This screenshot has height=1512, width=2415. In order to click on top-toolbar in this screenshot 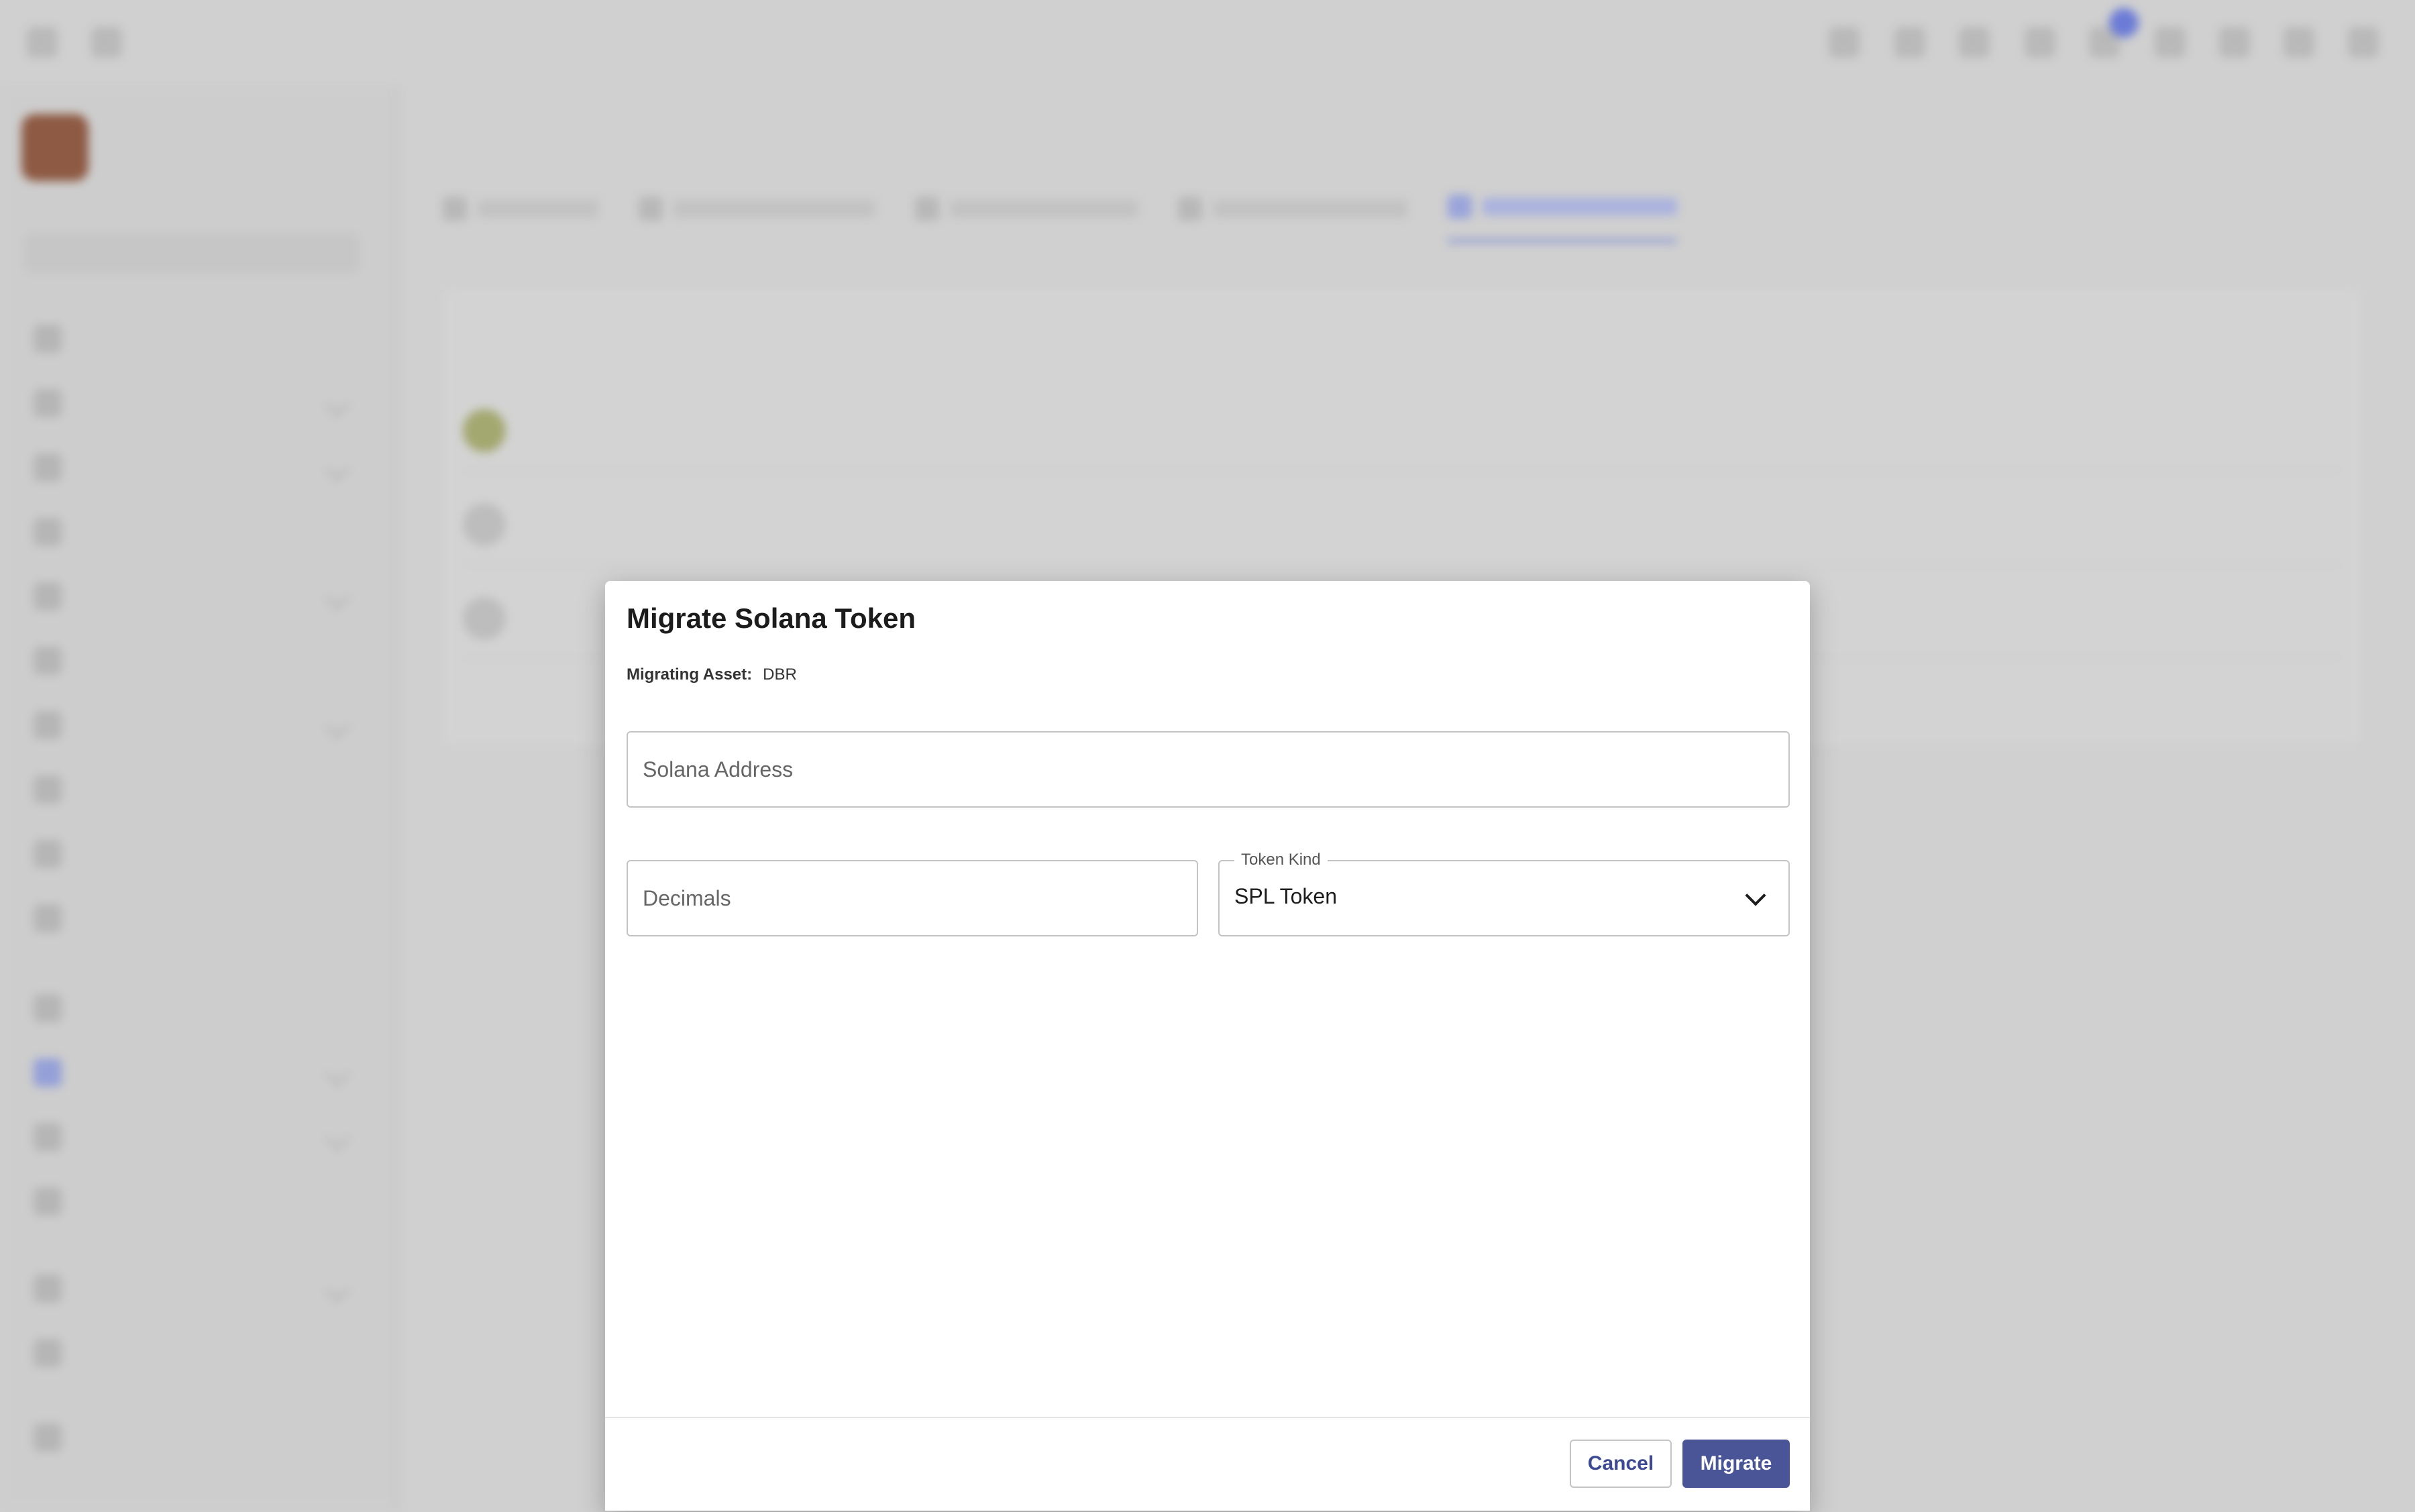, I will do `click(1207, 43)`.